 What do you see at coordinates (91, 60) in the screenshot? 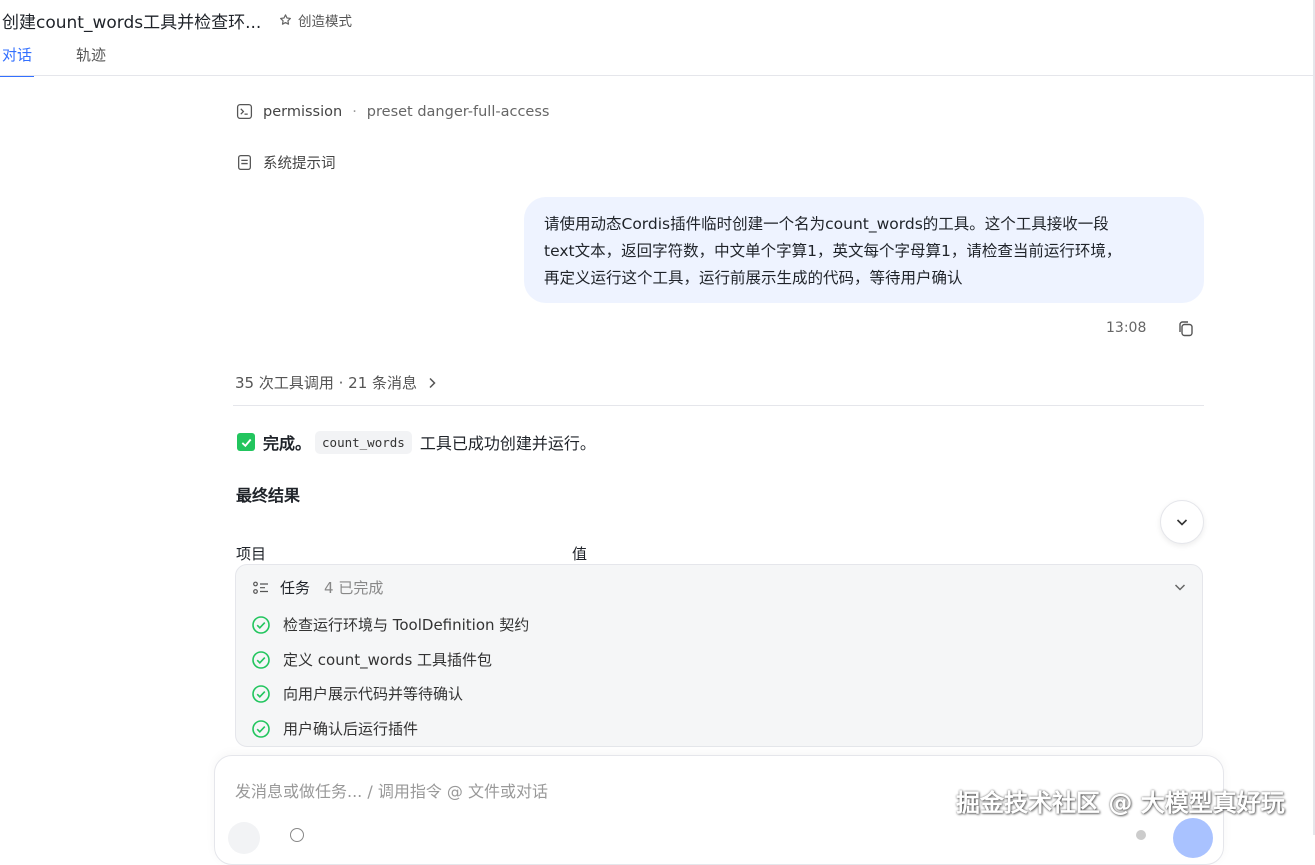
I see `tab-trajectory: 轨迹` at bounding box center [91, 60].